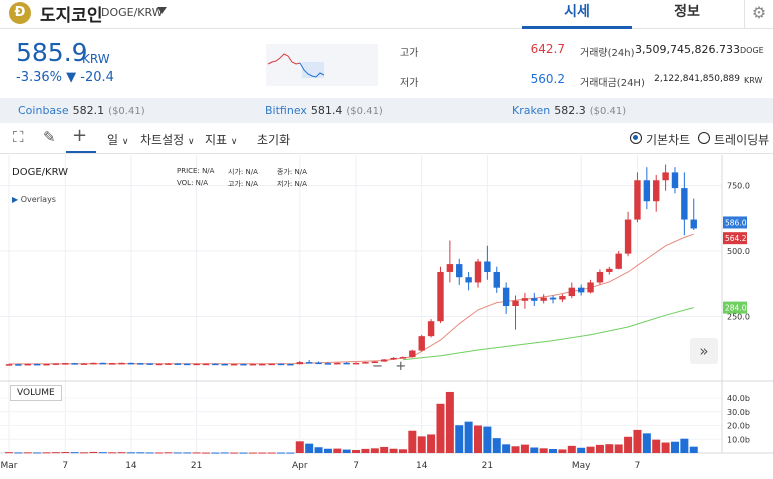 The height and width of the screenshot is (479, 773). I want to click on scroll-right-button: », so click(704, 351).